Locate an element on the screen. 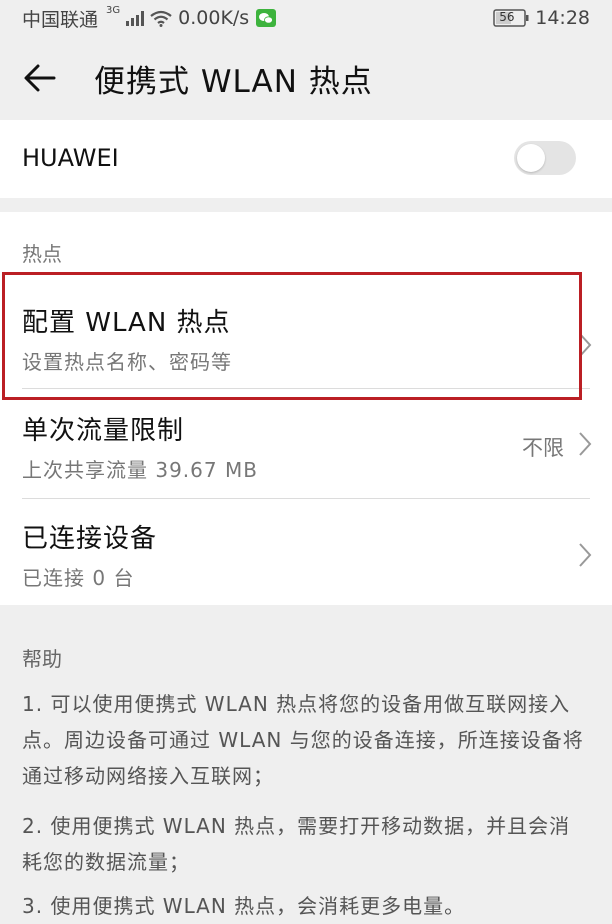 The width and height of the screenshot is (612, 924). data-limit-subtitle: 上次共享流量 39.67 MB is located at coordinates (140, 470).